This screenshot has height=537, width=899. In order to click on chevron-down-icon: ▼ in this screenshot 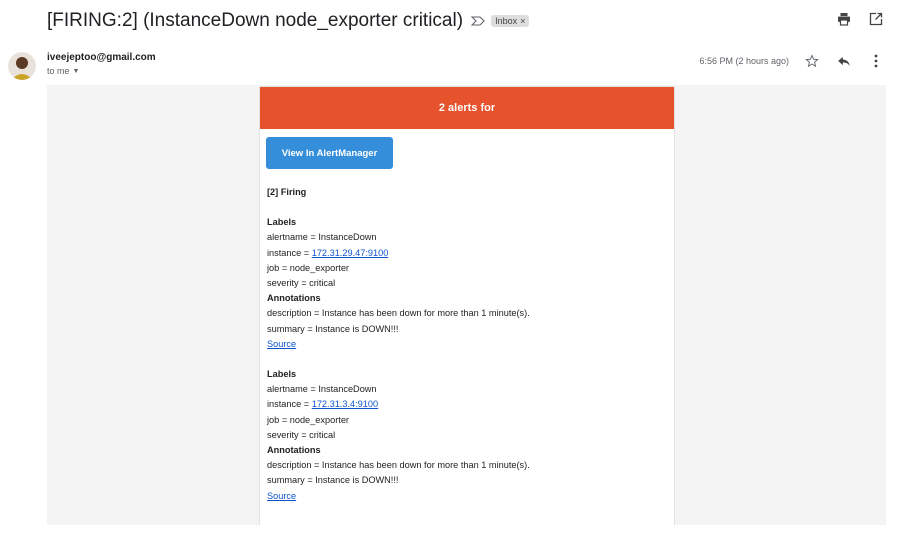, I will do `click(76, 71)`.